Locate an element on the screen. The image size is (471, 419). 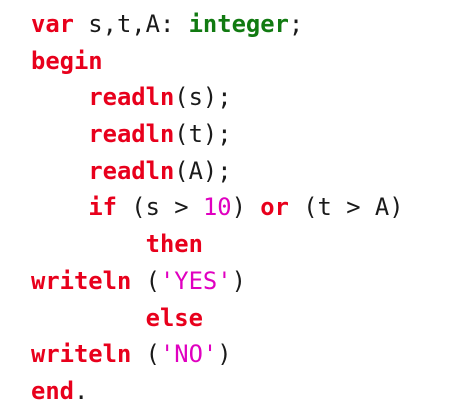
code-line: readln(A); is located at coordinates (217, 171).